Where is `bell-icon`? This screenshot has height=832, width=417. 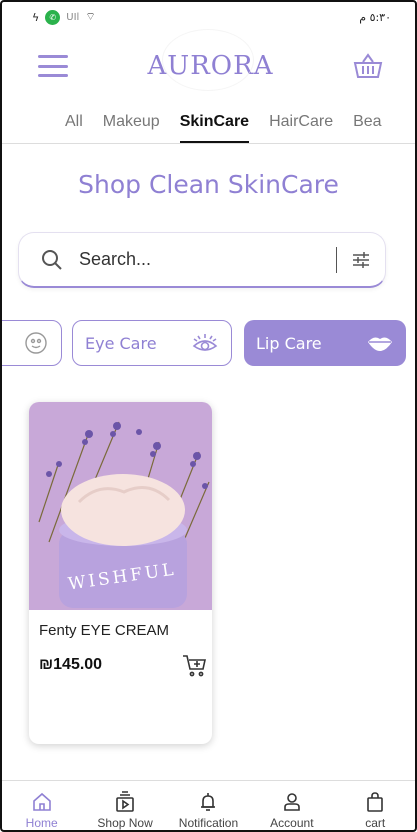
bell-icon is located at coordinates (208, 802).